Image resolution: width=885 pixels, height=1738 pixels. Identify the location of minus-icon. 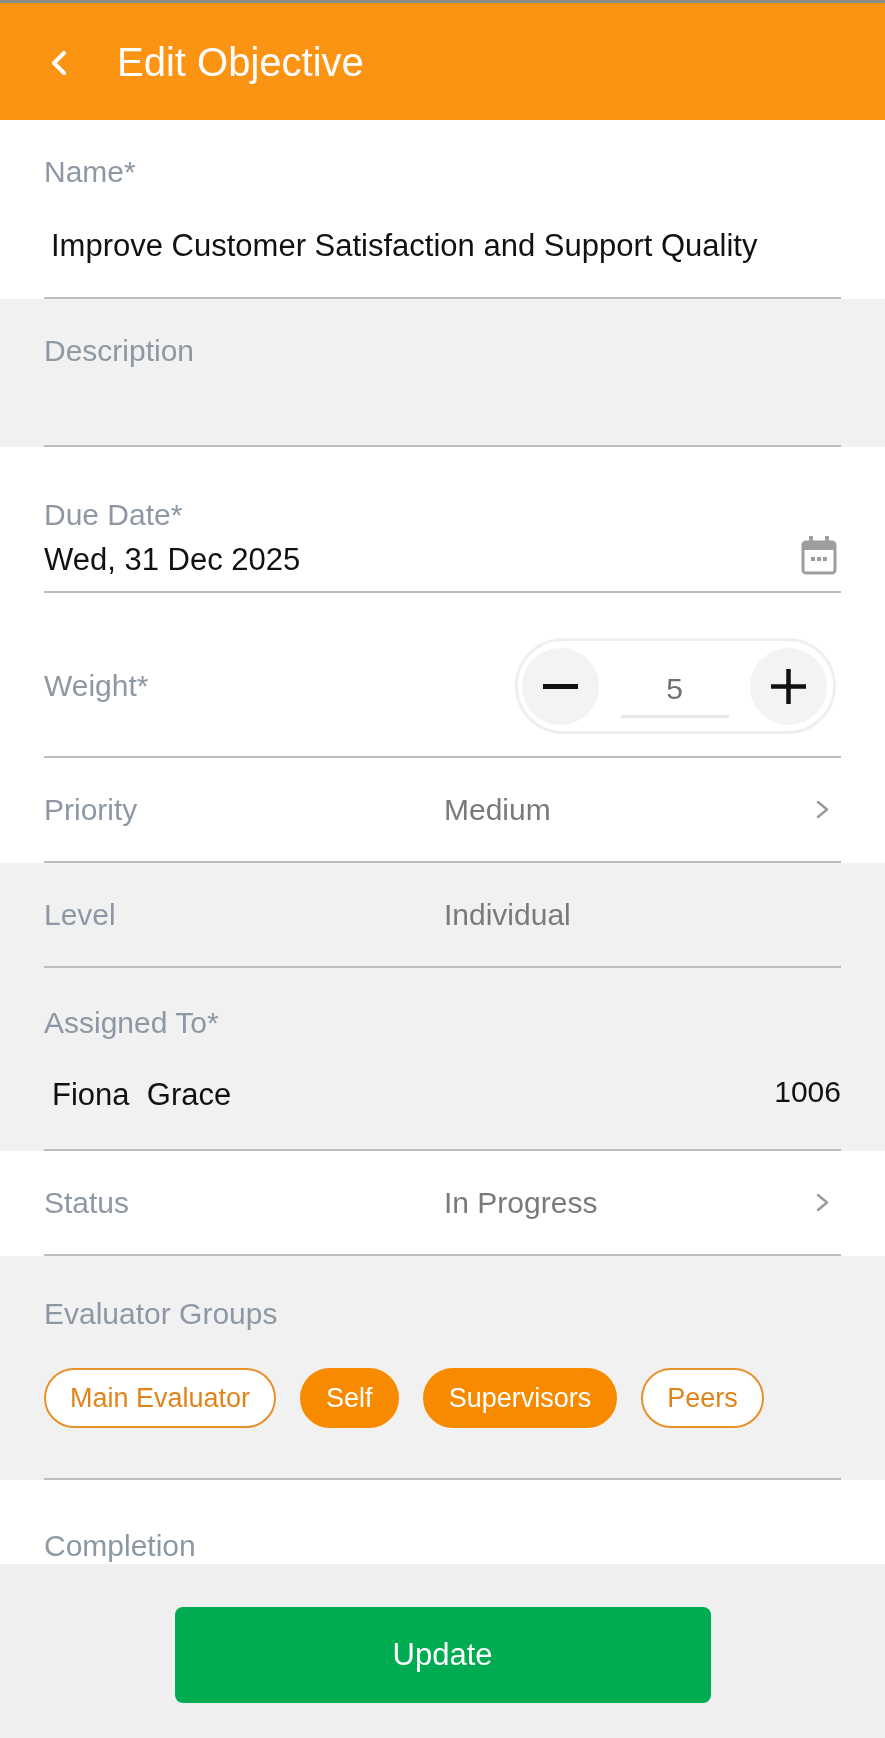
(560, 686).